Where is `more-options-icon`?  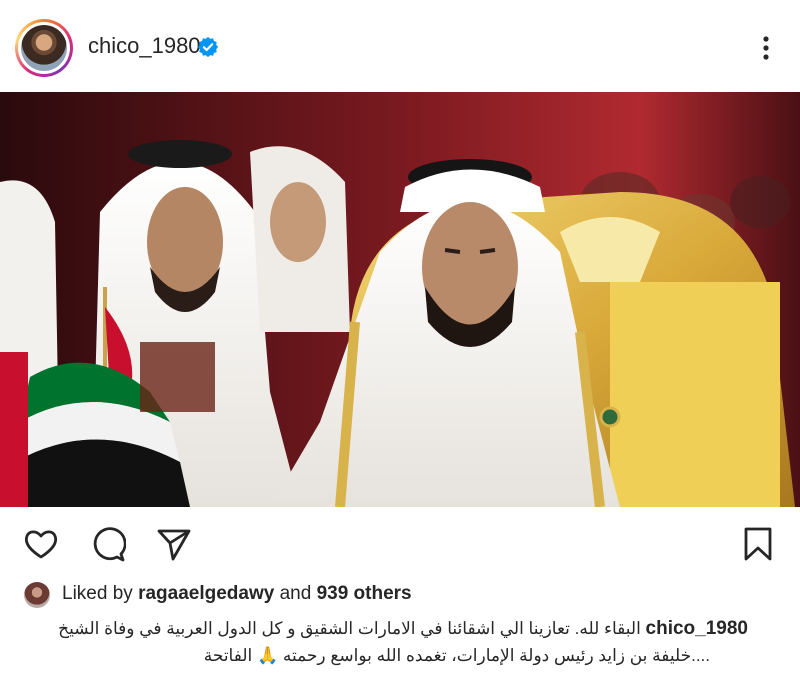 more-options-icon is located at coordinates (766, 48).